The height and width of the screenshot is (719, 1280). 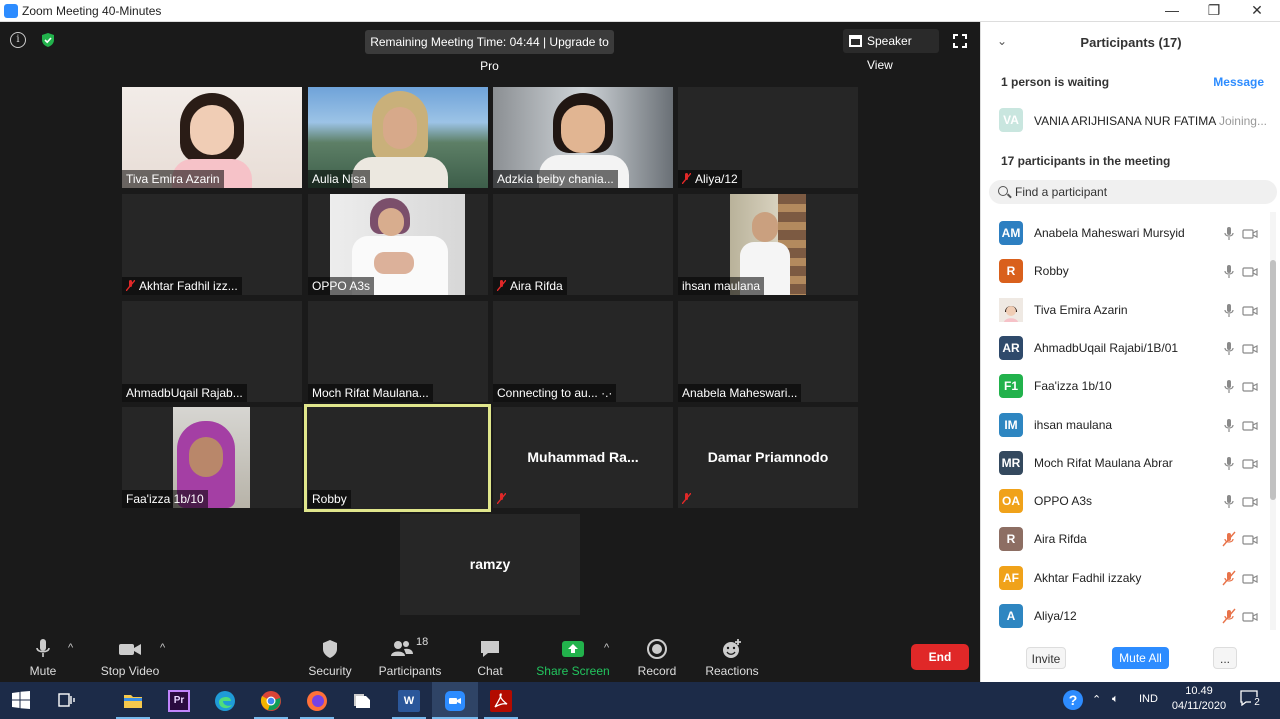 What do you see at coordinates (21, 700) in the screenshot?
I see `windows-start-icon` at bounding box center [21, 700].